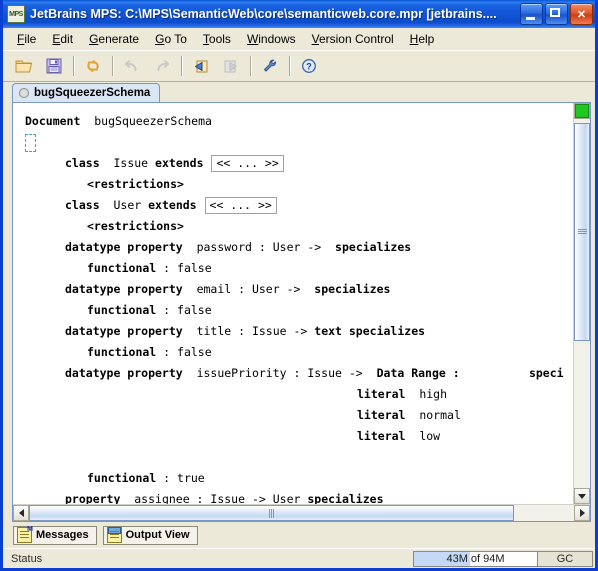 The height and width of the screenshot is (571, 598). I want to click on code-text: high, so click(433, 394).